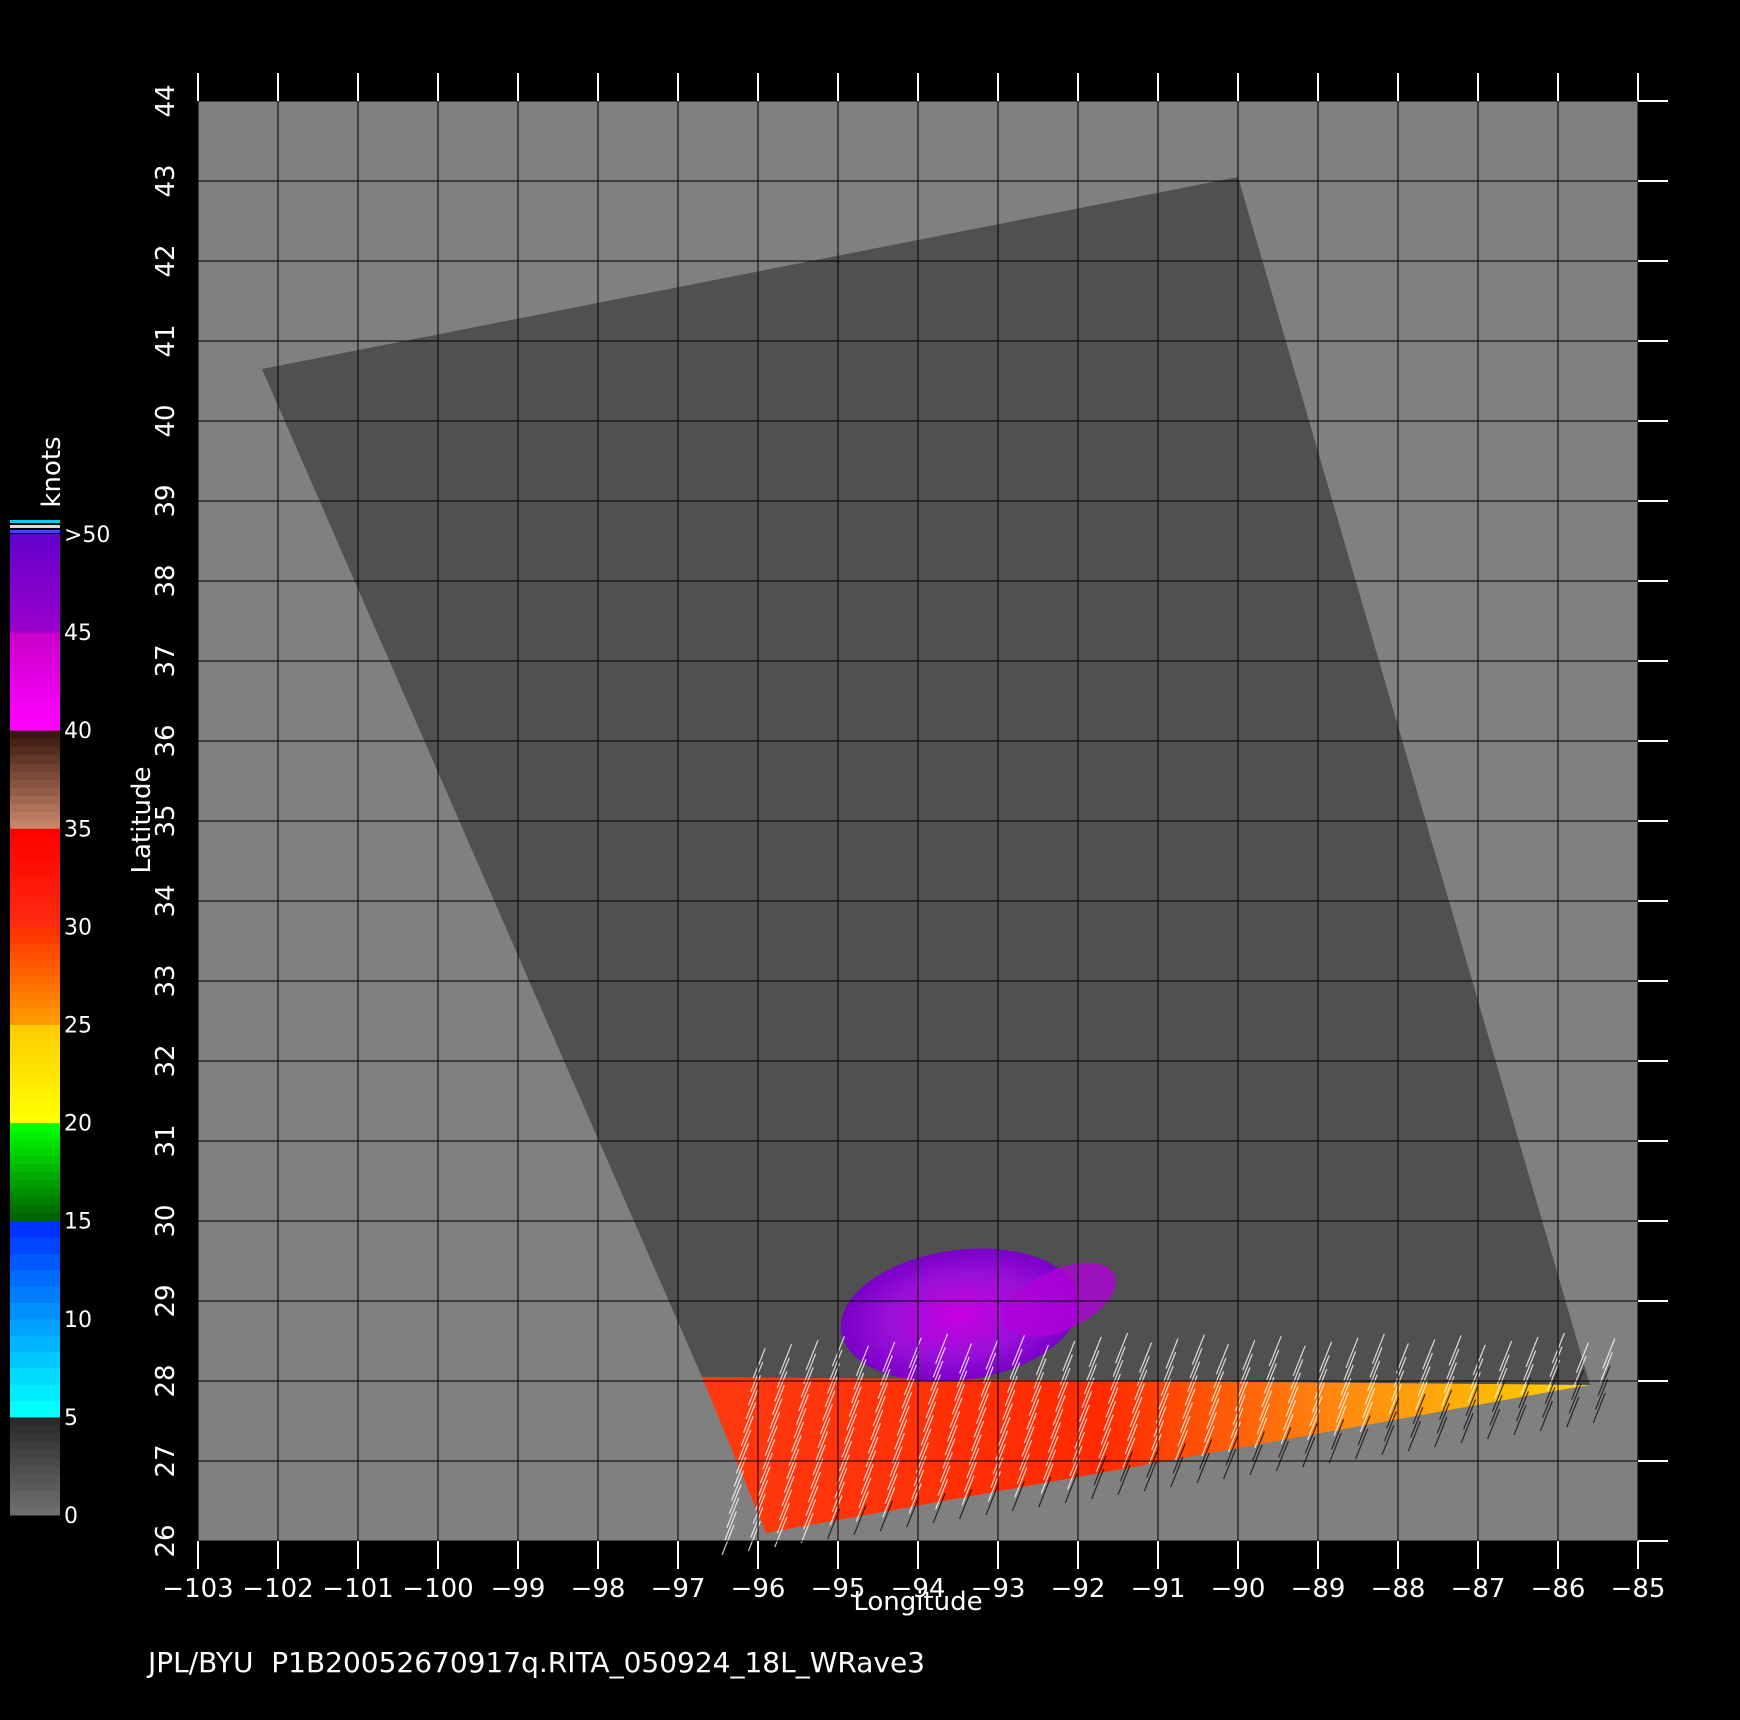 This screenshot has height=1720, width=1740. I want to click on x-tick-label: −91, so click(1158, 1589).